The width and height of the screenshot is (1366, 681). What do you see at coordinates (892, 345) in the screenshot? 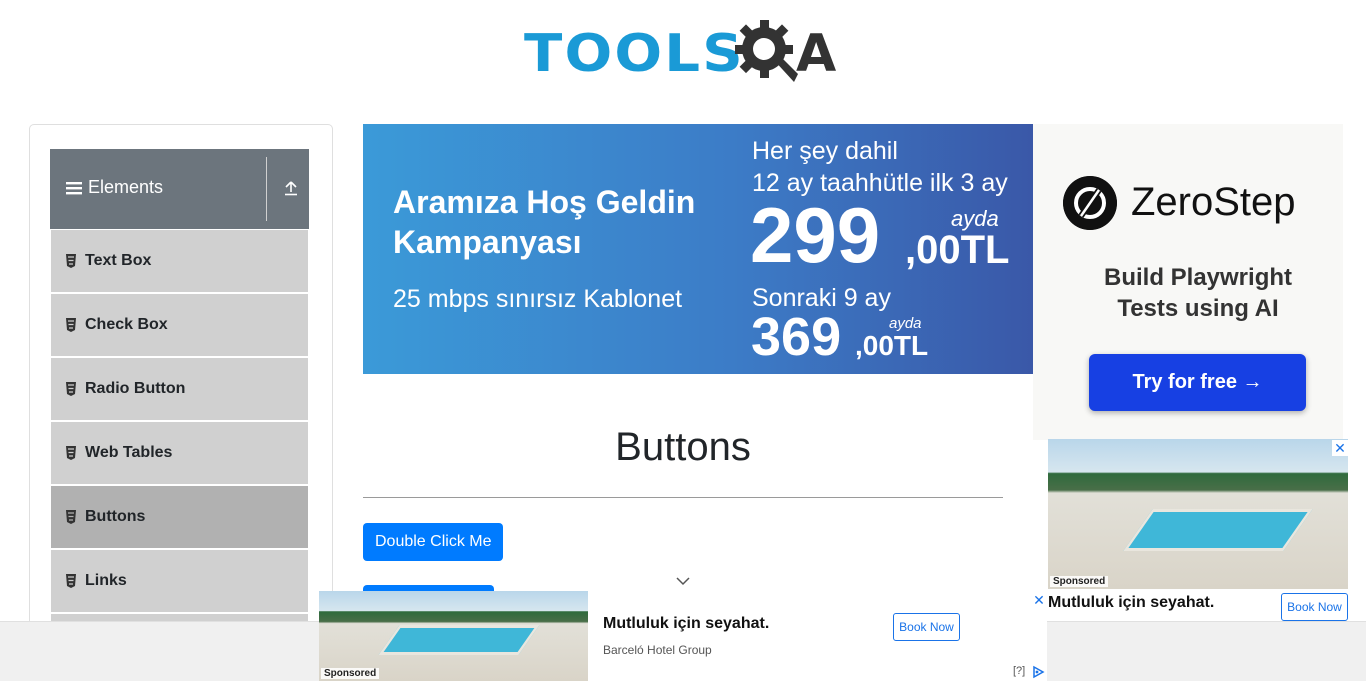
I see `banner-price2-decimal: ,00TL` at bounding box center [892, 345].